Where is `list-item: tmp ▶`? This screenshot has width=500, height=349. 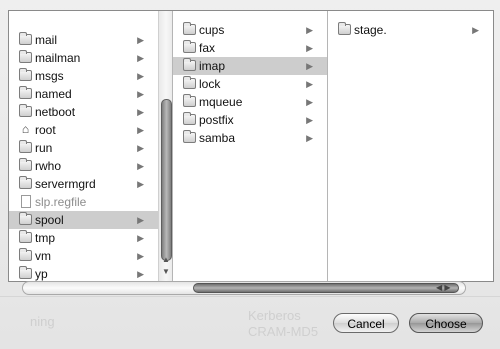
list-item: tmp ▶ is located at coordinates (83, 238).